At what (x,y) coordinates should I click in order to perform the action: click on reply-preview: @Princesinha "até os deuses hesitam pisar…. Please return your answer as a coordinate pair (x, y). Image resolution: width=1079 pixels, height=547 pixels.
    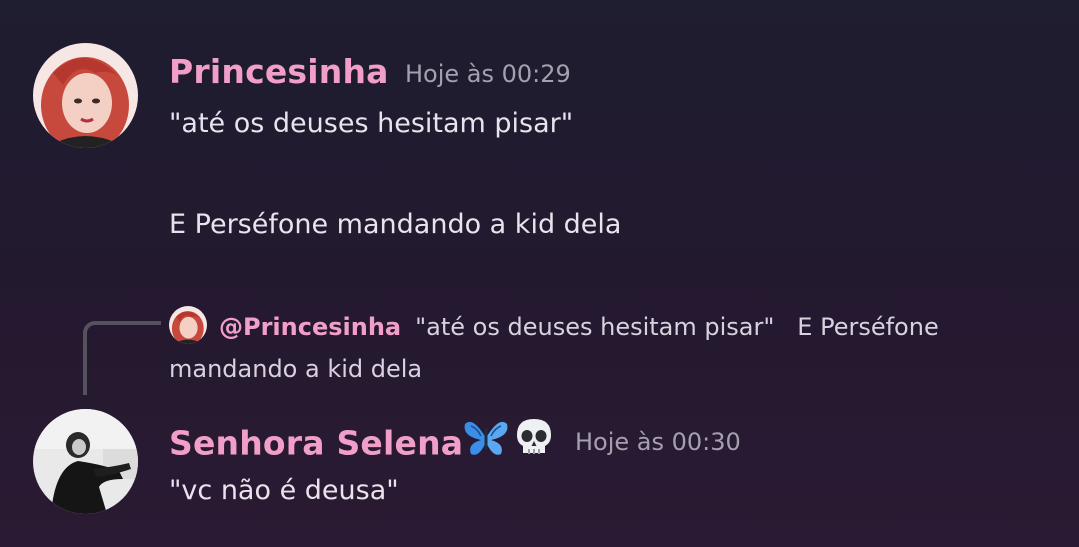
    Looking at the image, I should click on (609, 348).